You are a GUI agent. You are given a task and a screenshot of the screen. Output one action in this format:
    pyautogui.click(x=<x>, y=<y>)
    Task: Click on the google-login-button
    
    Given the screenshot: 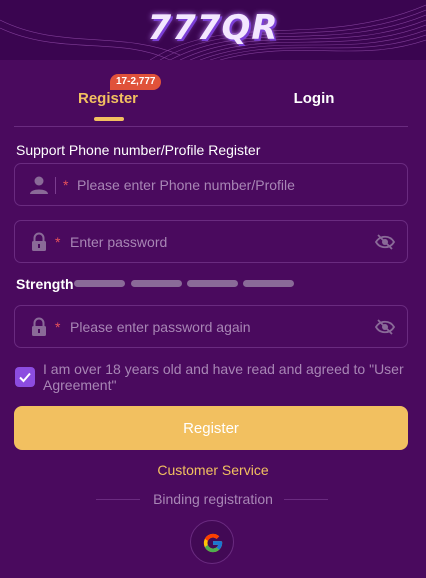 What is the action you would take?
    pyautogui.click(x=212, y=542)
    